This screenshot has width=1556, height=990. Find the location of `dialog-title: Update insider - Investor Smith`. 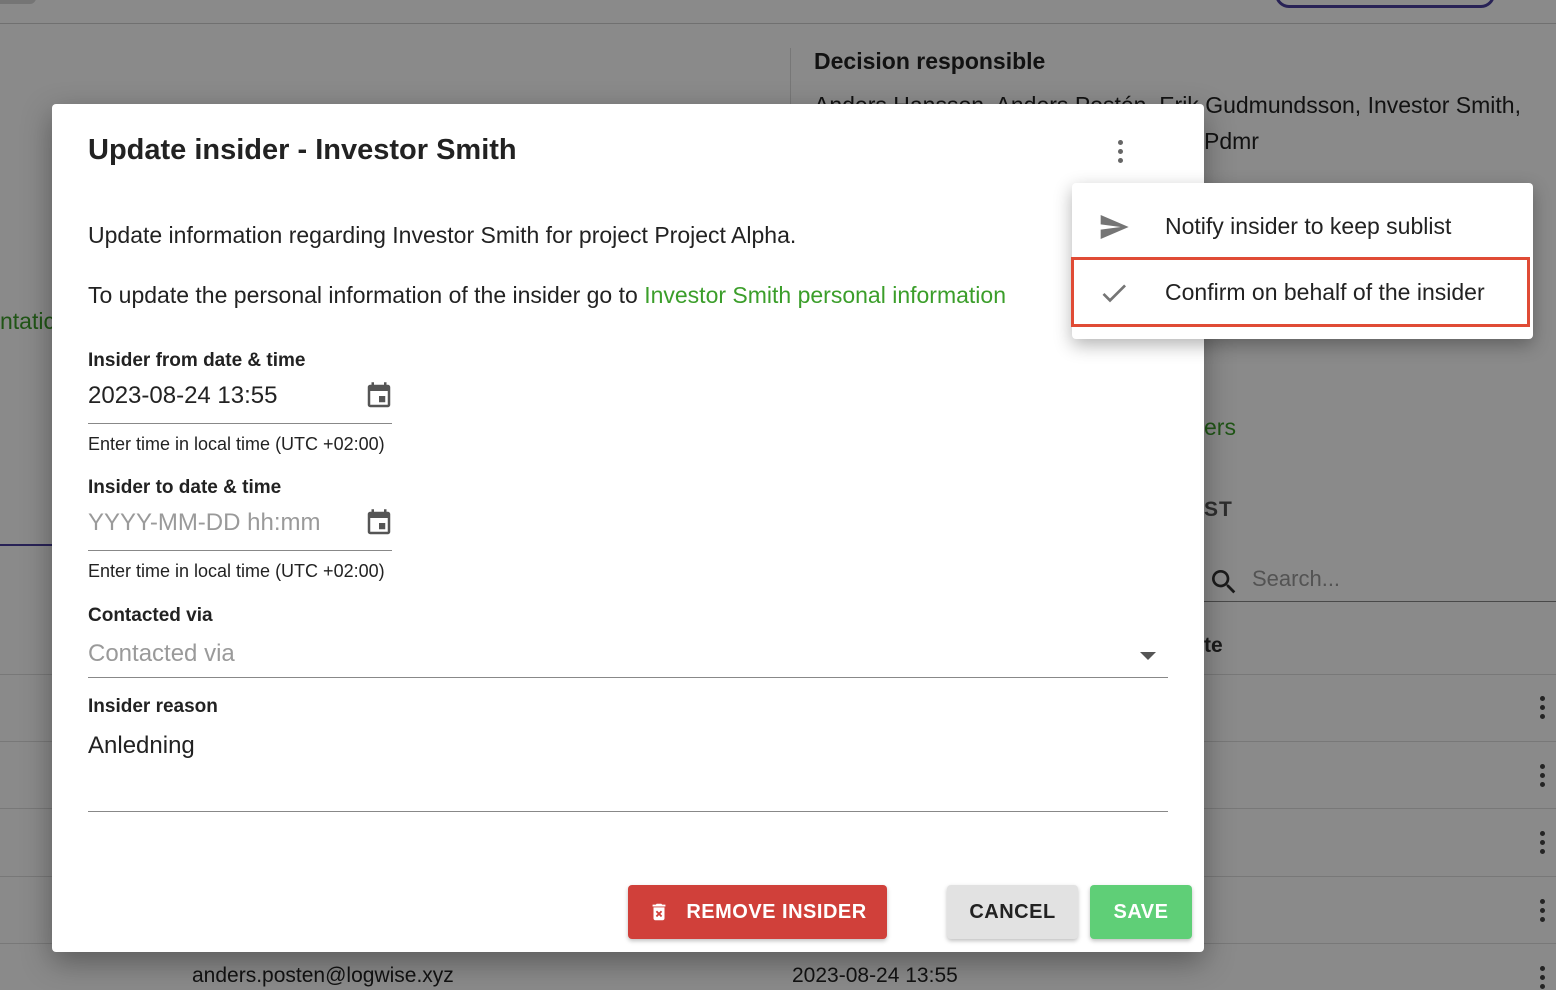

dialog-title: Update insider - Investor Smith is located at coordinates (302, 150).